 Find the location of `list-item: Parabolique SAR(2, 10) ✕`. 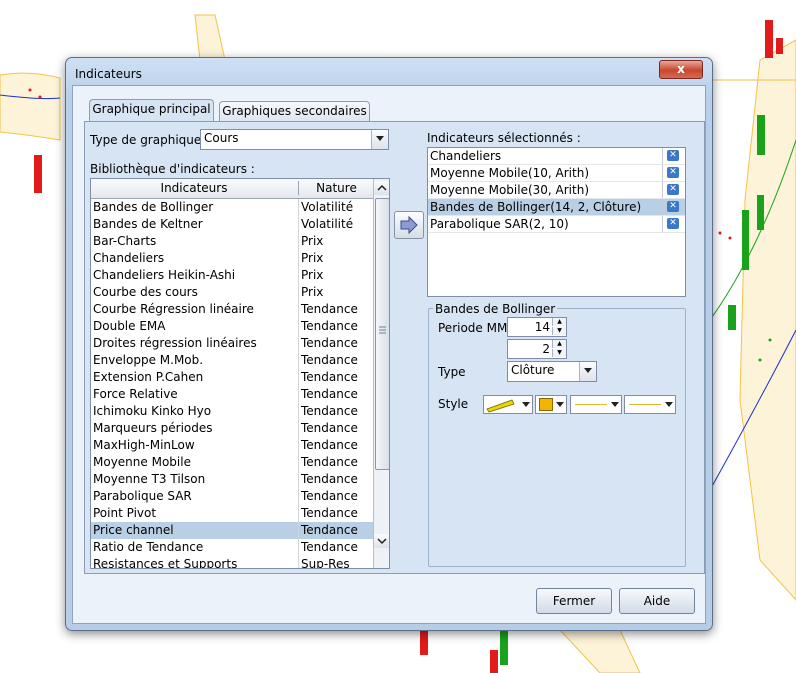

list-item: Parabolique SAR(2, 10) ✕ is located at coordinates (556, 224).